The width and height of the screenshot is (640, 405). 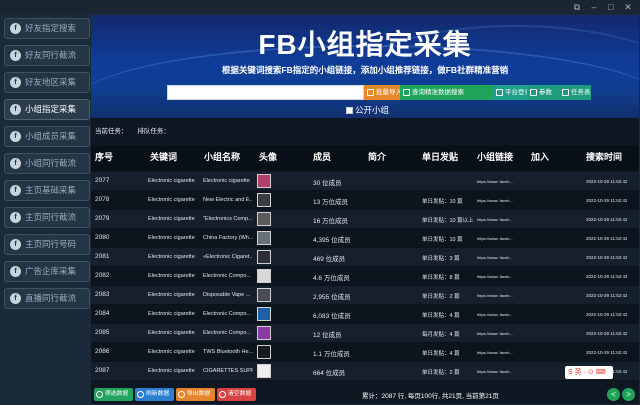 What do you see at coordinates (47, 82) in the screenshot?
I see `sidebar-item-friend-region: f 好友地区采集` at bounding box center [47, 82].